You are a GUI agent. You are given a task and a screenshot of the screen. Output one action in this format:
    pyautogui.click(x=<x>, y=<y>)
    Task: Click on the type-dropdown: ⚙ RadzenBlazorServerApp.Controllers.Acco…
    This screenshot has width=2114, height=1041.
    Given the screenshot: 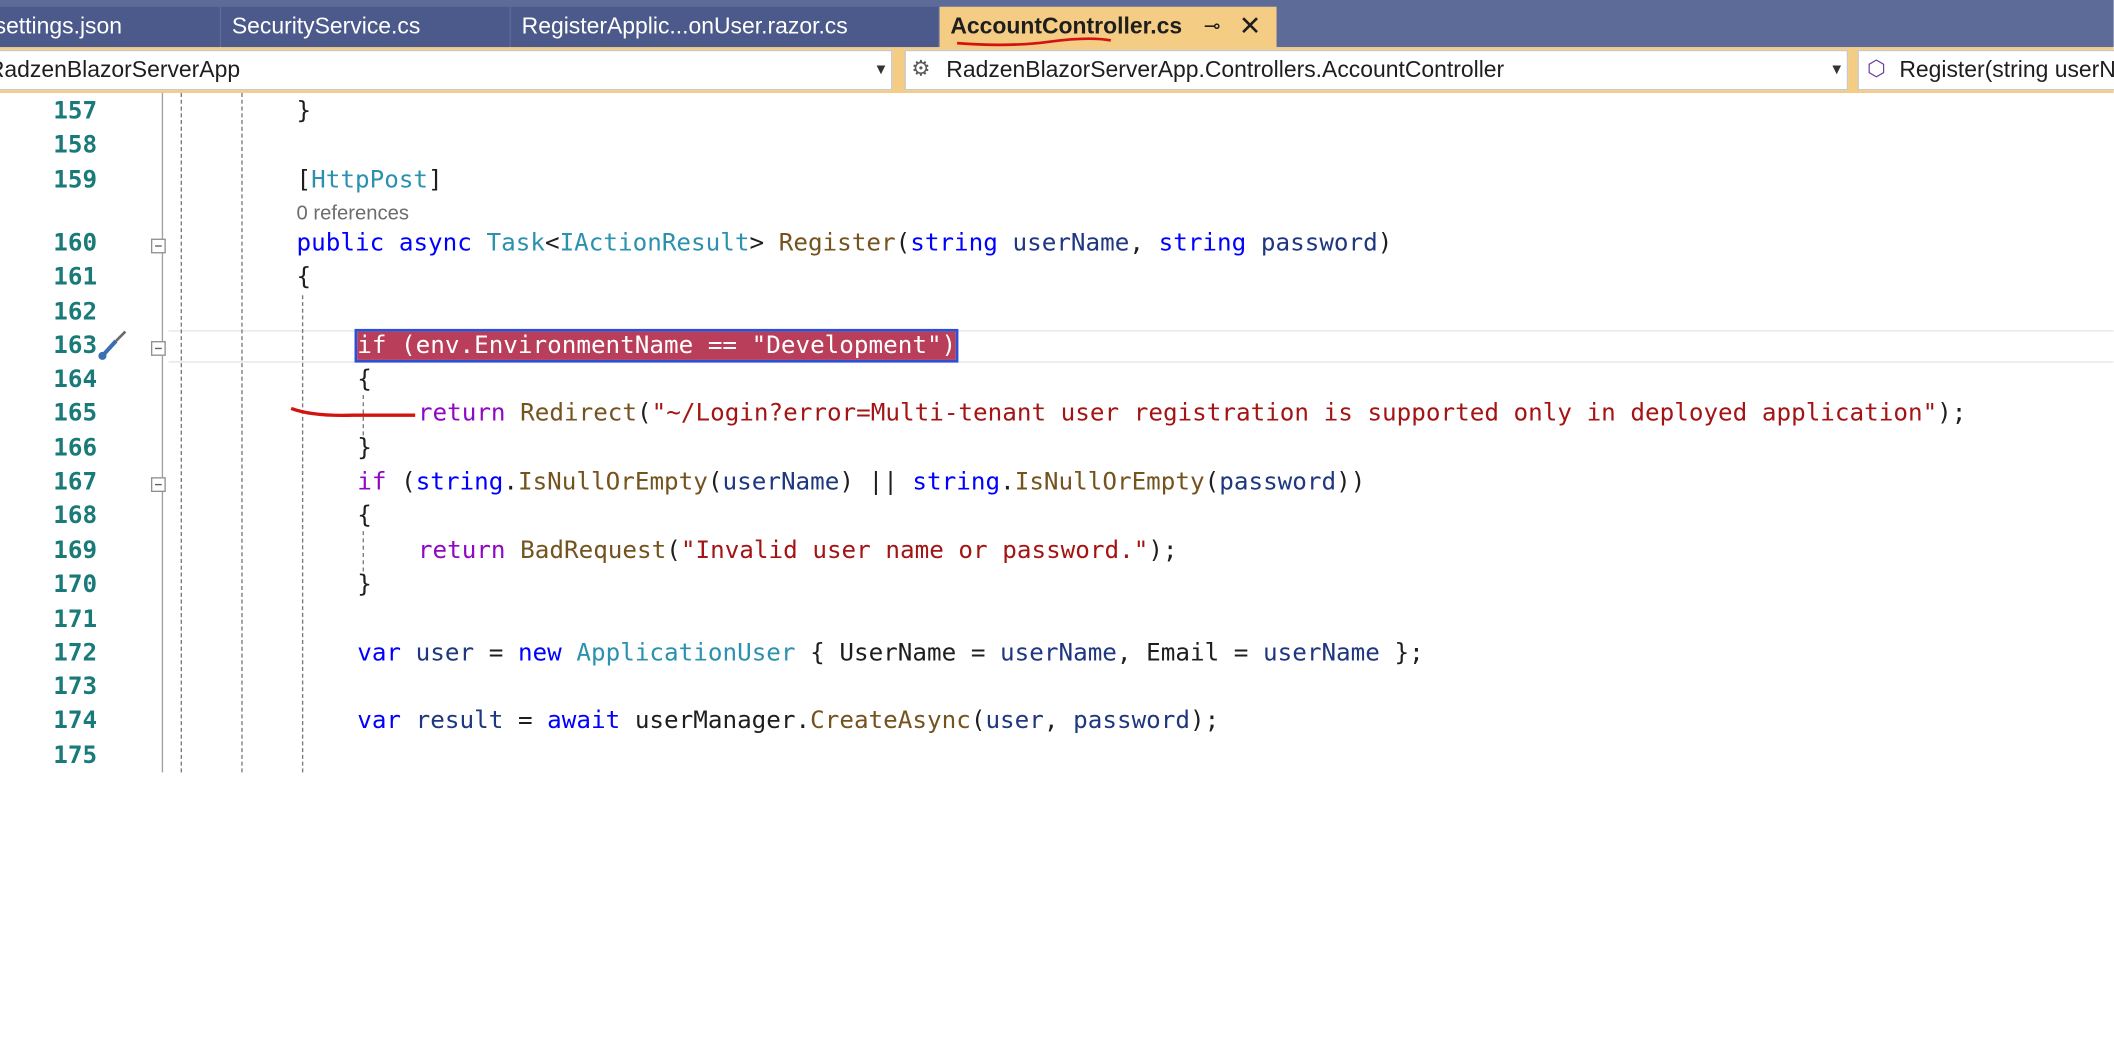 What is the action you would take?
    pyautogui.click(x=1376, y=70)
    